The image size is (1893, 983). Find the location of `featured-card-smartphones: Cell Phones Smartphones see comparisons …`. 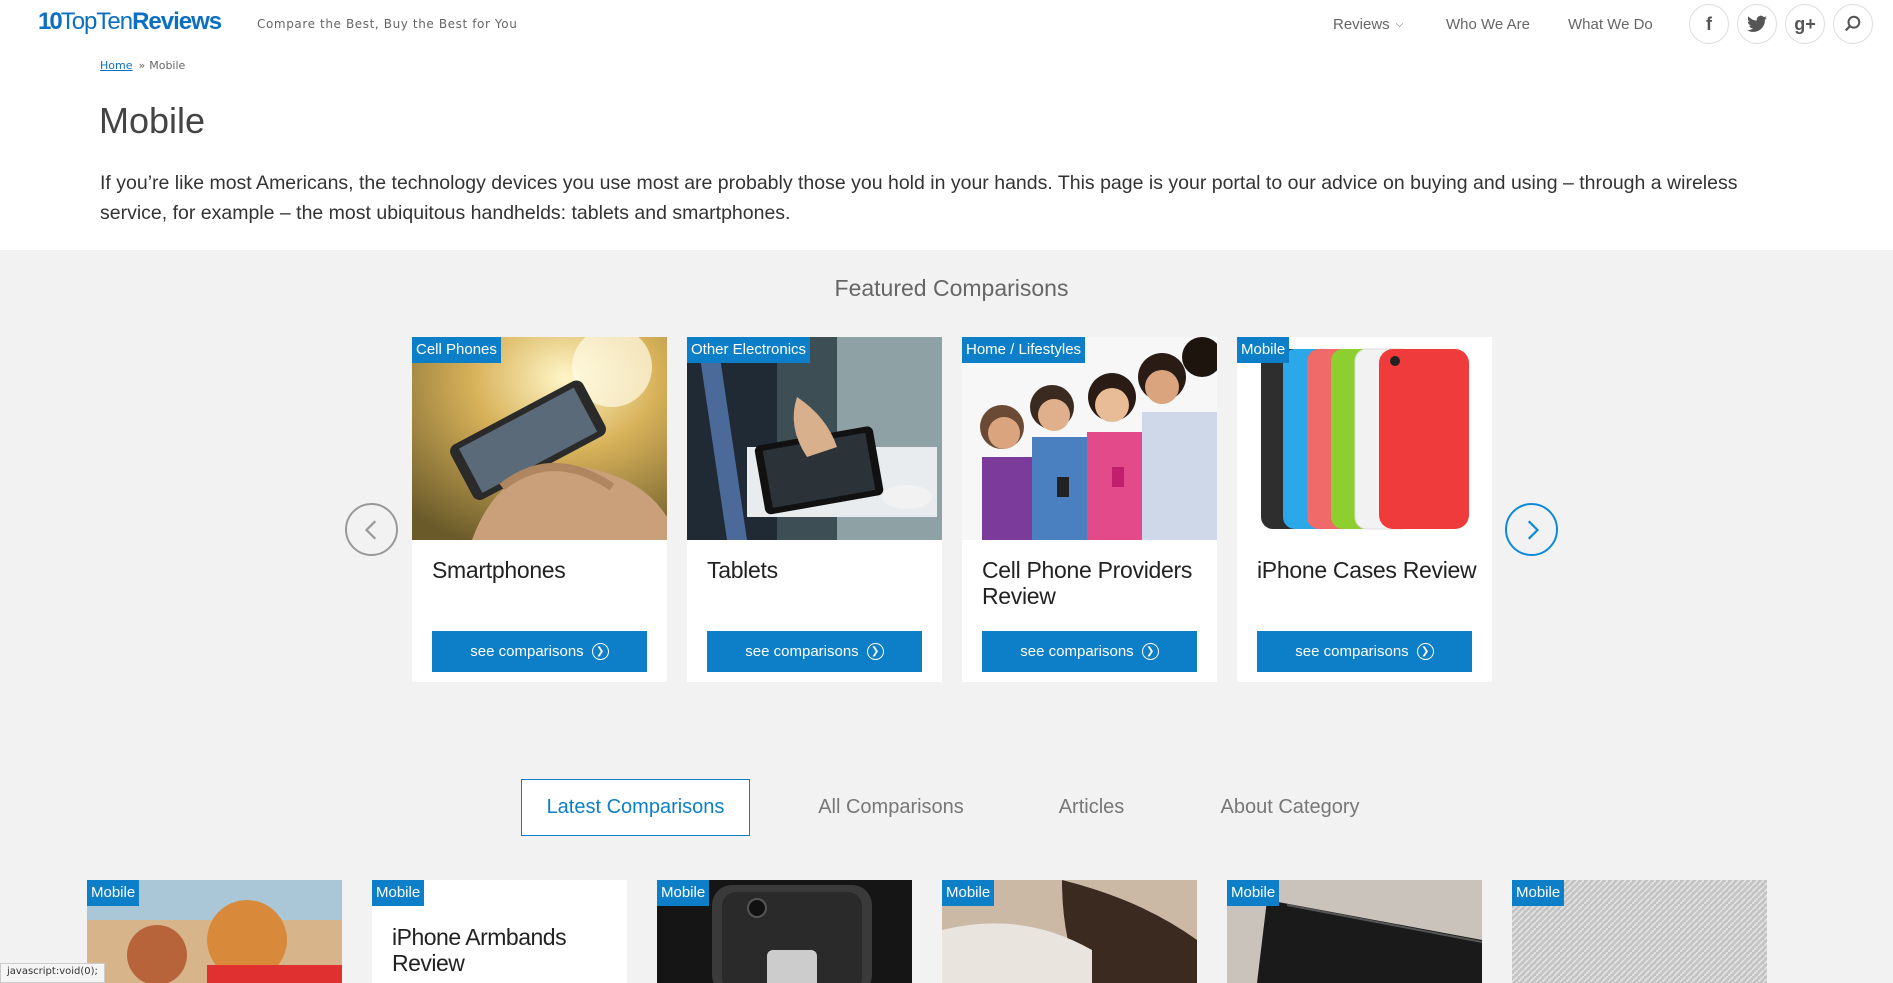

featured-card-smartphones: Cell Phones Smartphones see comparisons … is located at coordinates (539, 509).